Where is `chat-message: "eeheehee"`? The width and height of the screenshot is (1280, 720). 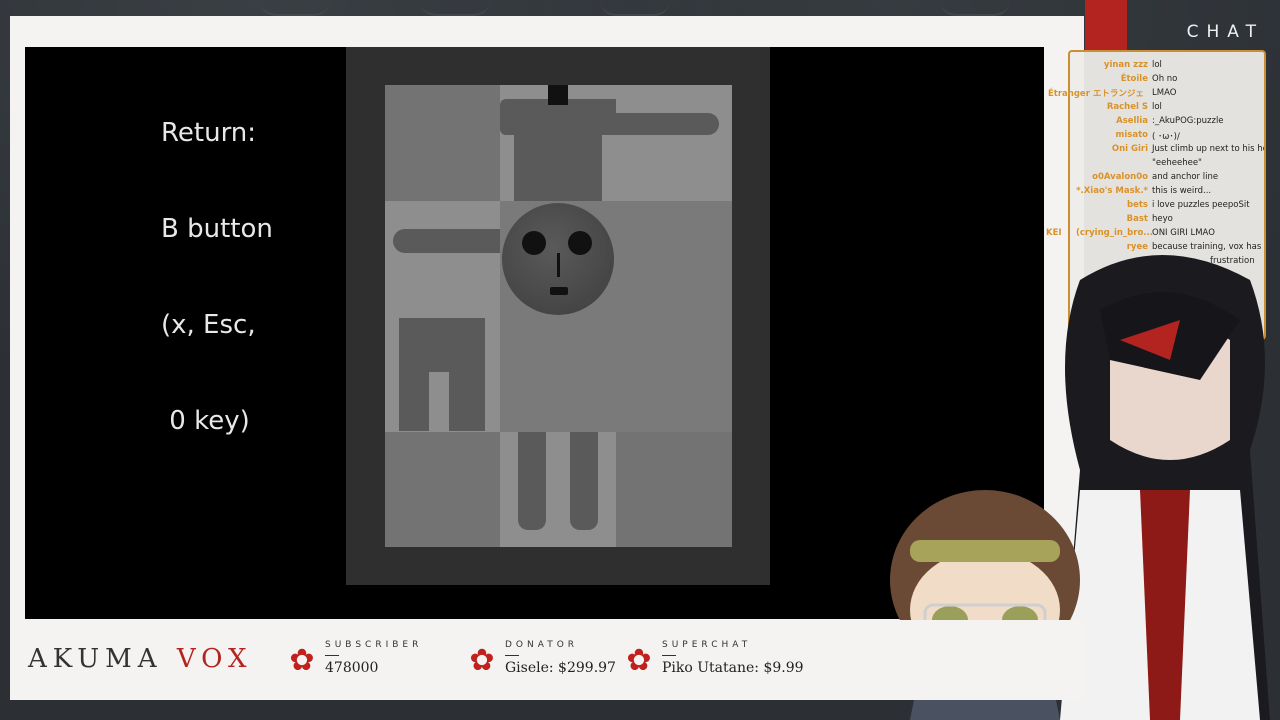 chat-message: "eeheehee" is located at coordinates (1167, 165).